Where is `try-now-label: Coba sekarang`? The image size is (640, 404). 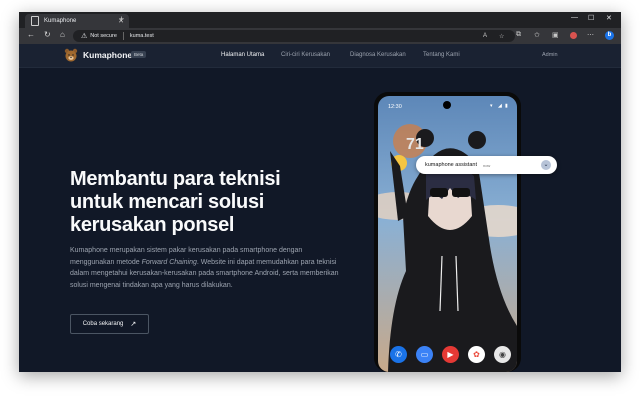
try-now-label: Coba sekarang is located at coordinates (103, 324).